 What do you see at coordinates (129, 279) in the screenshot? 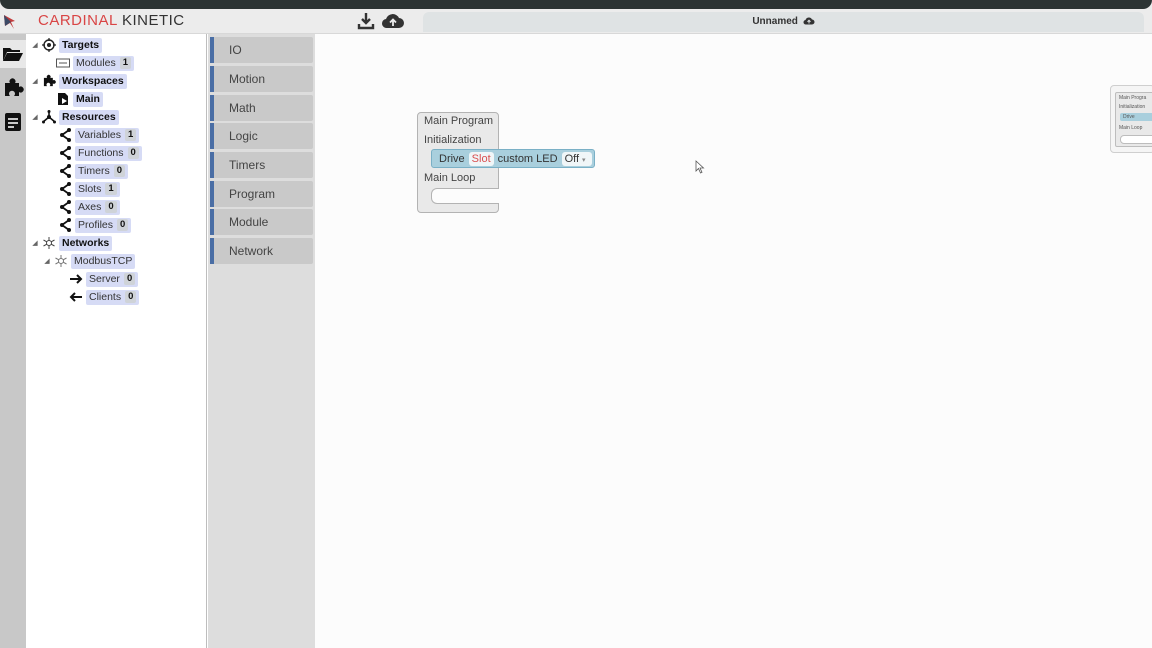
I see `server-count-badge: 0` at bounding box center [129, 279].